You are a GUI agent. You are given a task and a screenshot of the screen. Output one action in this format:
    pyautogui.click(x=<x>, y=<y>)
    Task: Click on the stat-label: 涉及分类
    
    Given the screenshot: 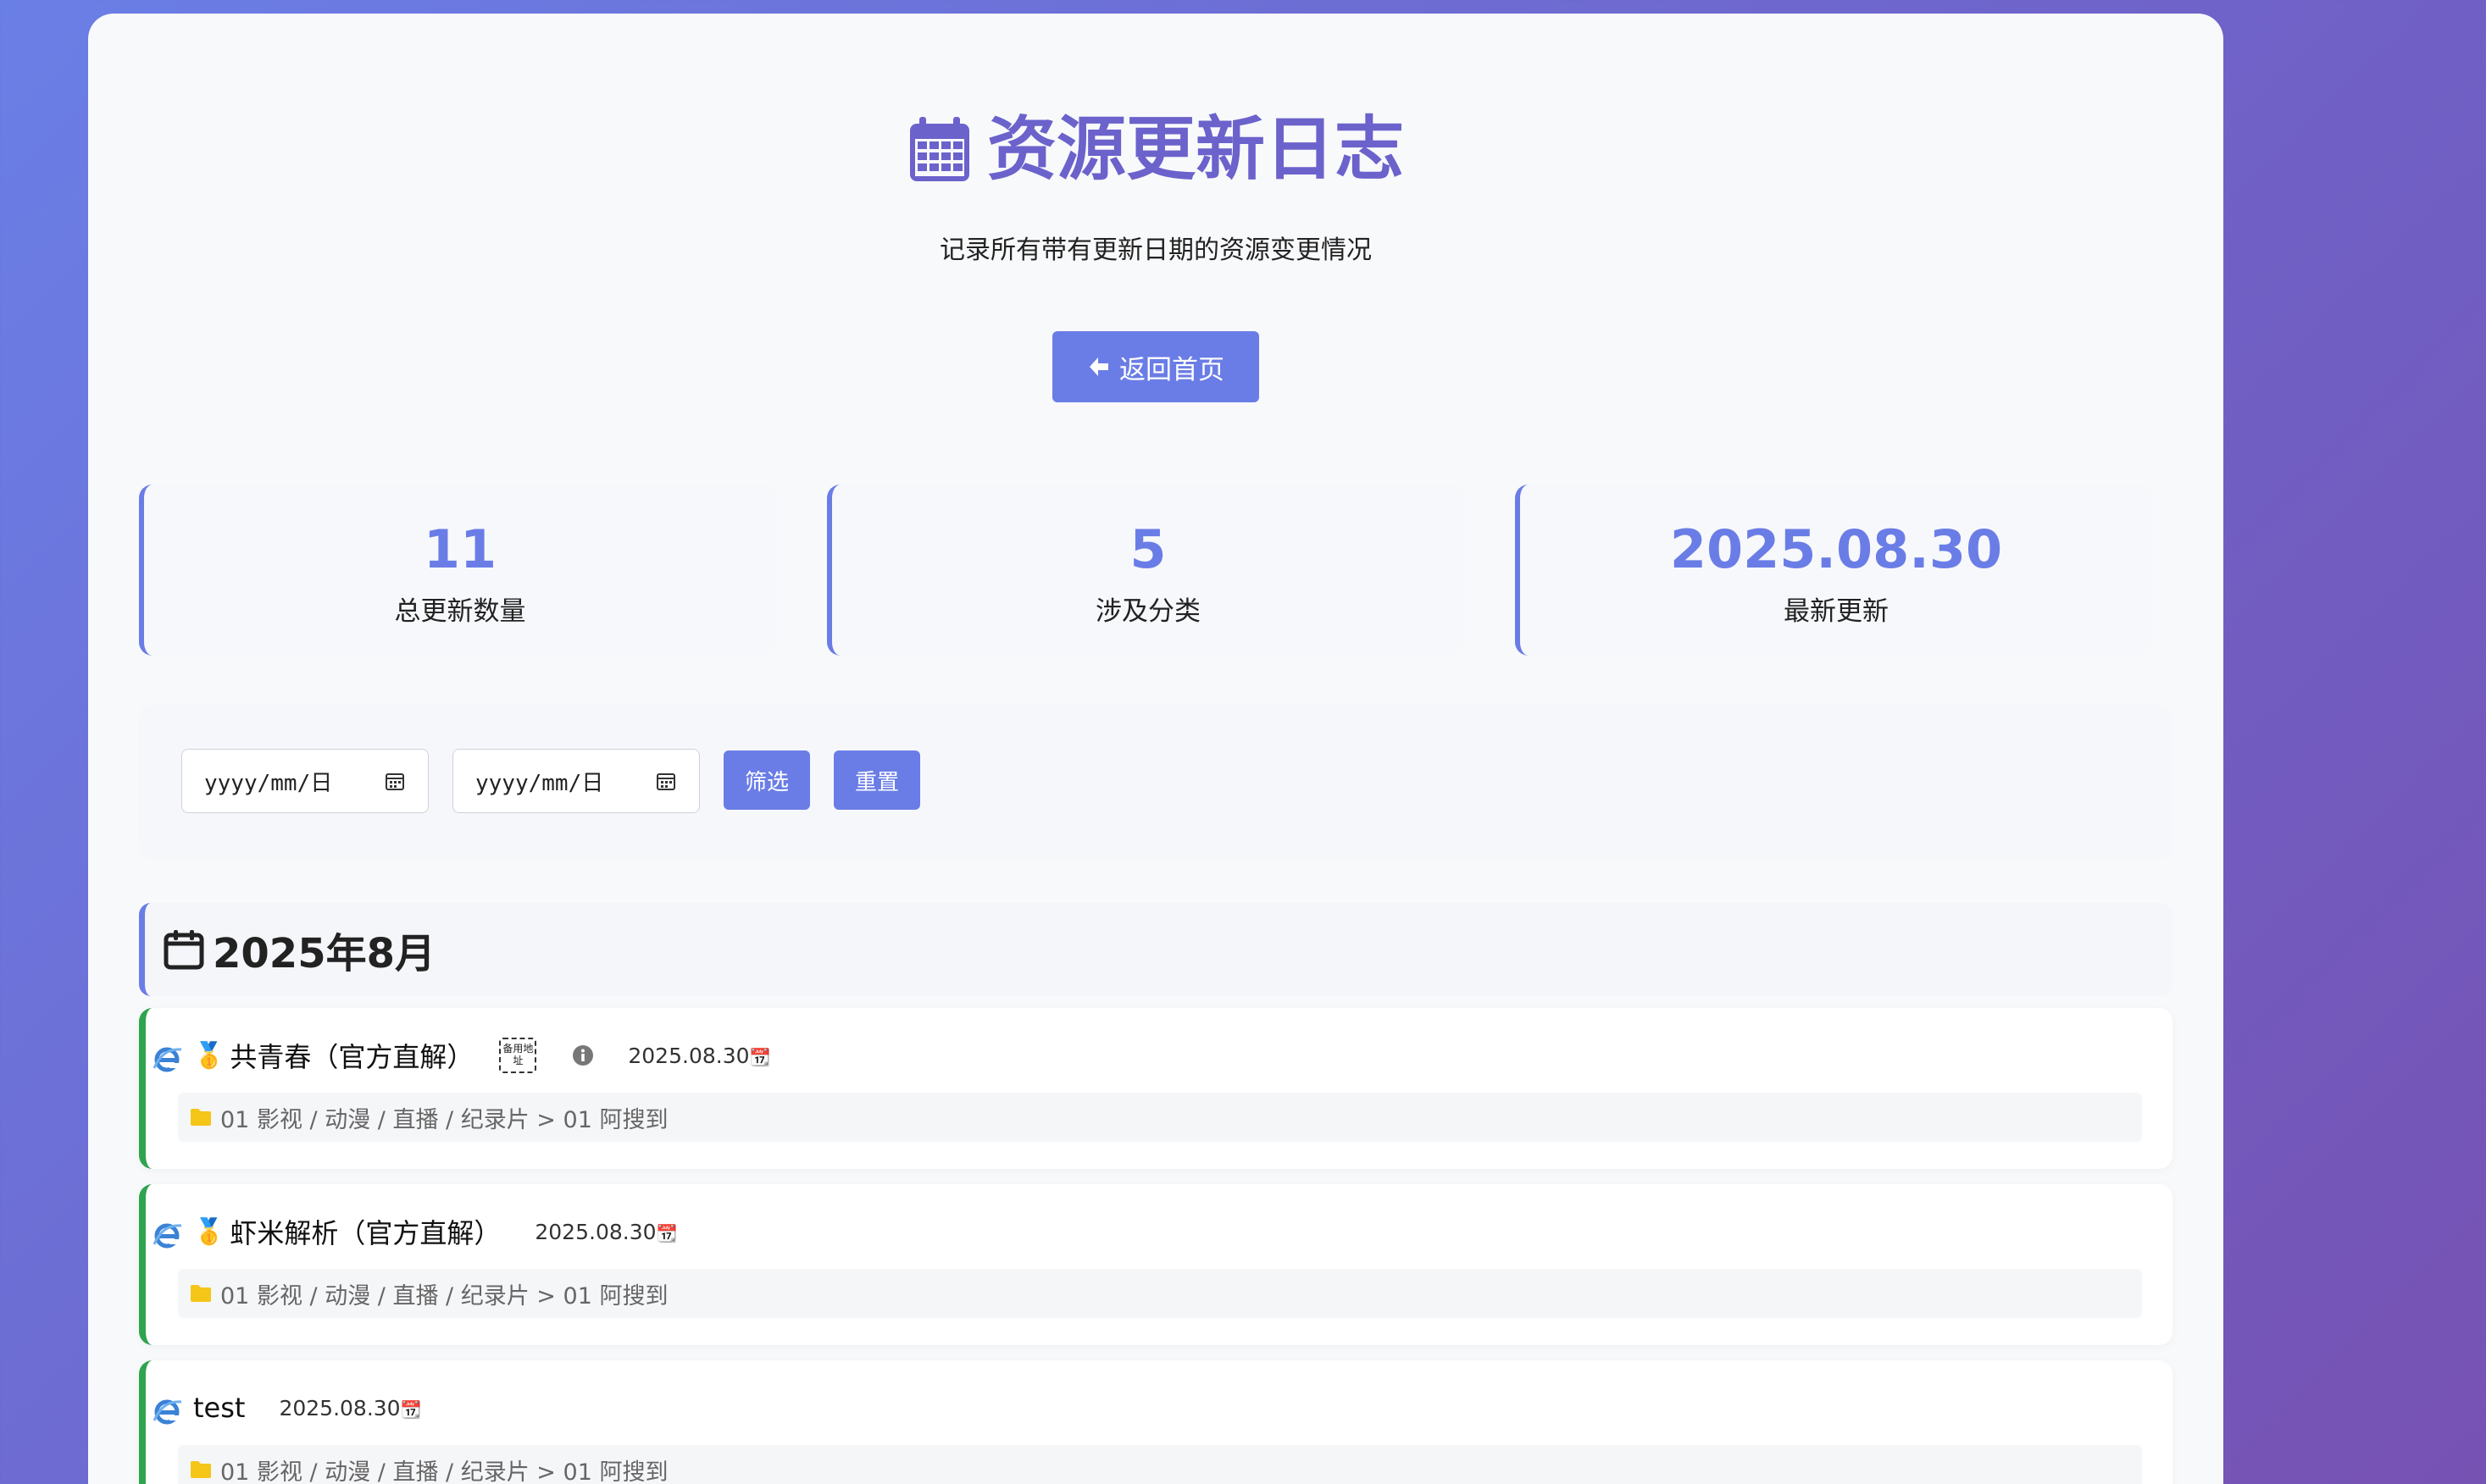 What is the action you would take?
    pyautogui.click(x=1148, y=611)
    